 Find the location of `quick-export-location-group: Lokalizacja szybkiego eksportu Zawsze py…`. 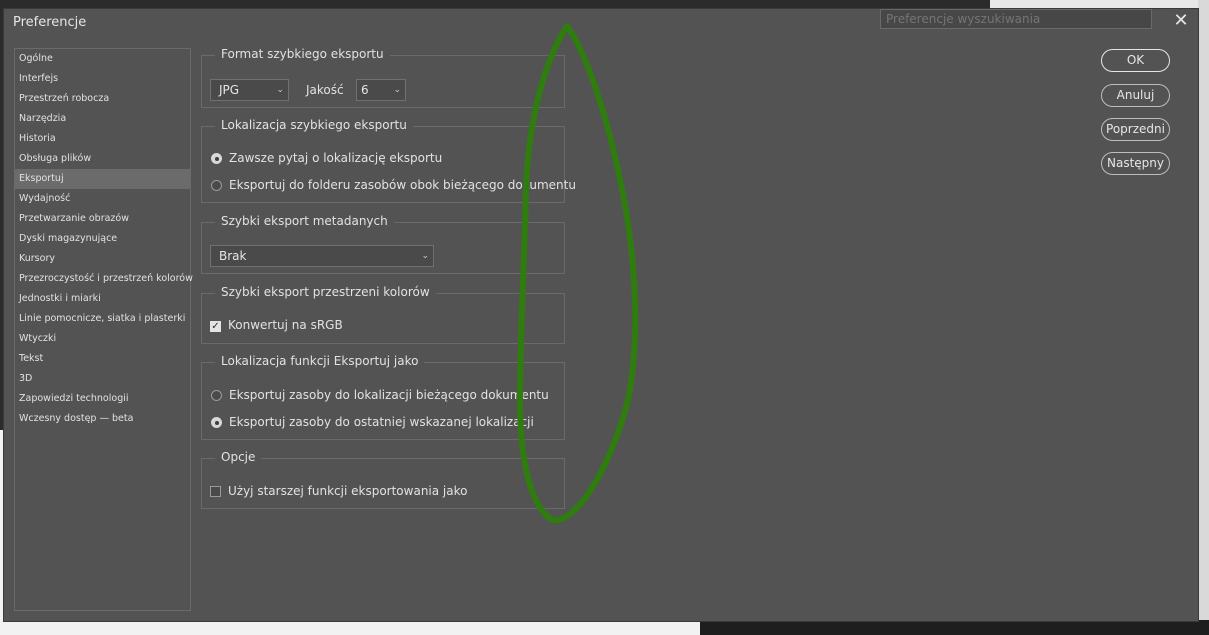

quick-export-location-group: Lokalizacja szybkiego eksportu Zawsze py… is located at coordinates (388, 160).